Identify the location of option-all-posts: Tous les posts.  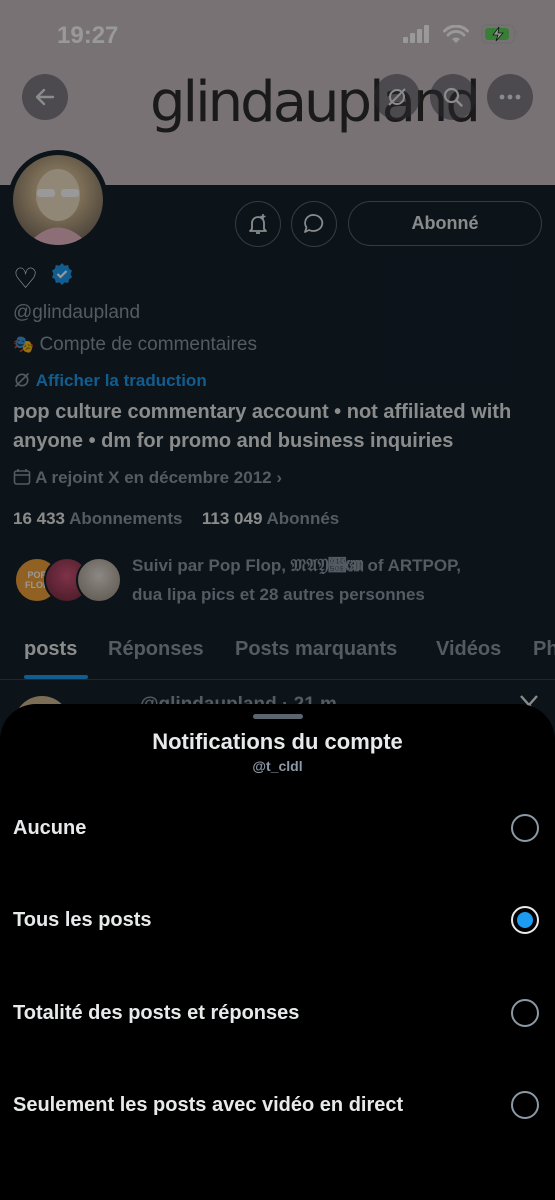
(277, 920).